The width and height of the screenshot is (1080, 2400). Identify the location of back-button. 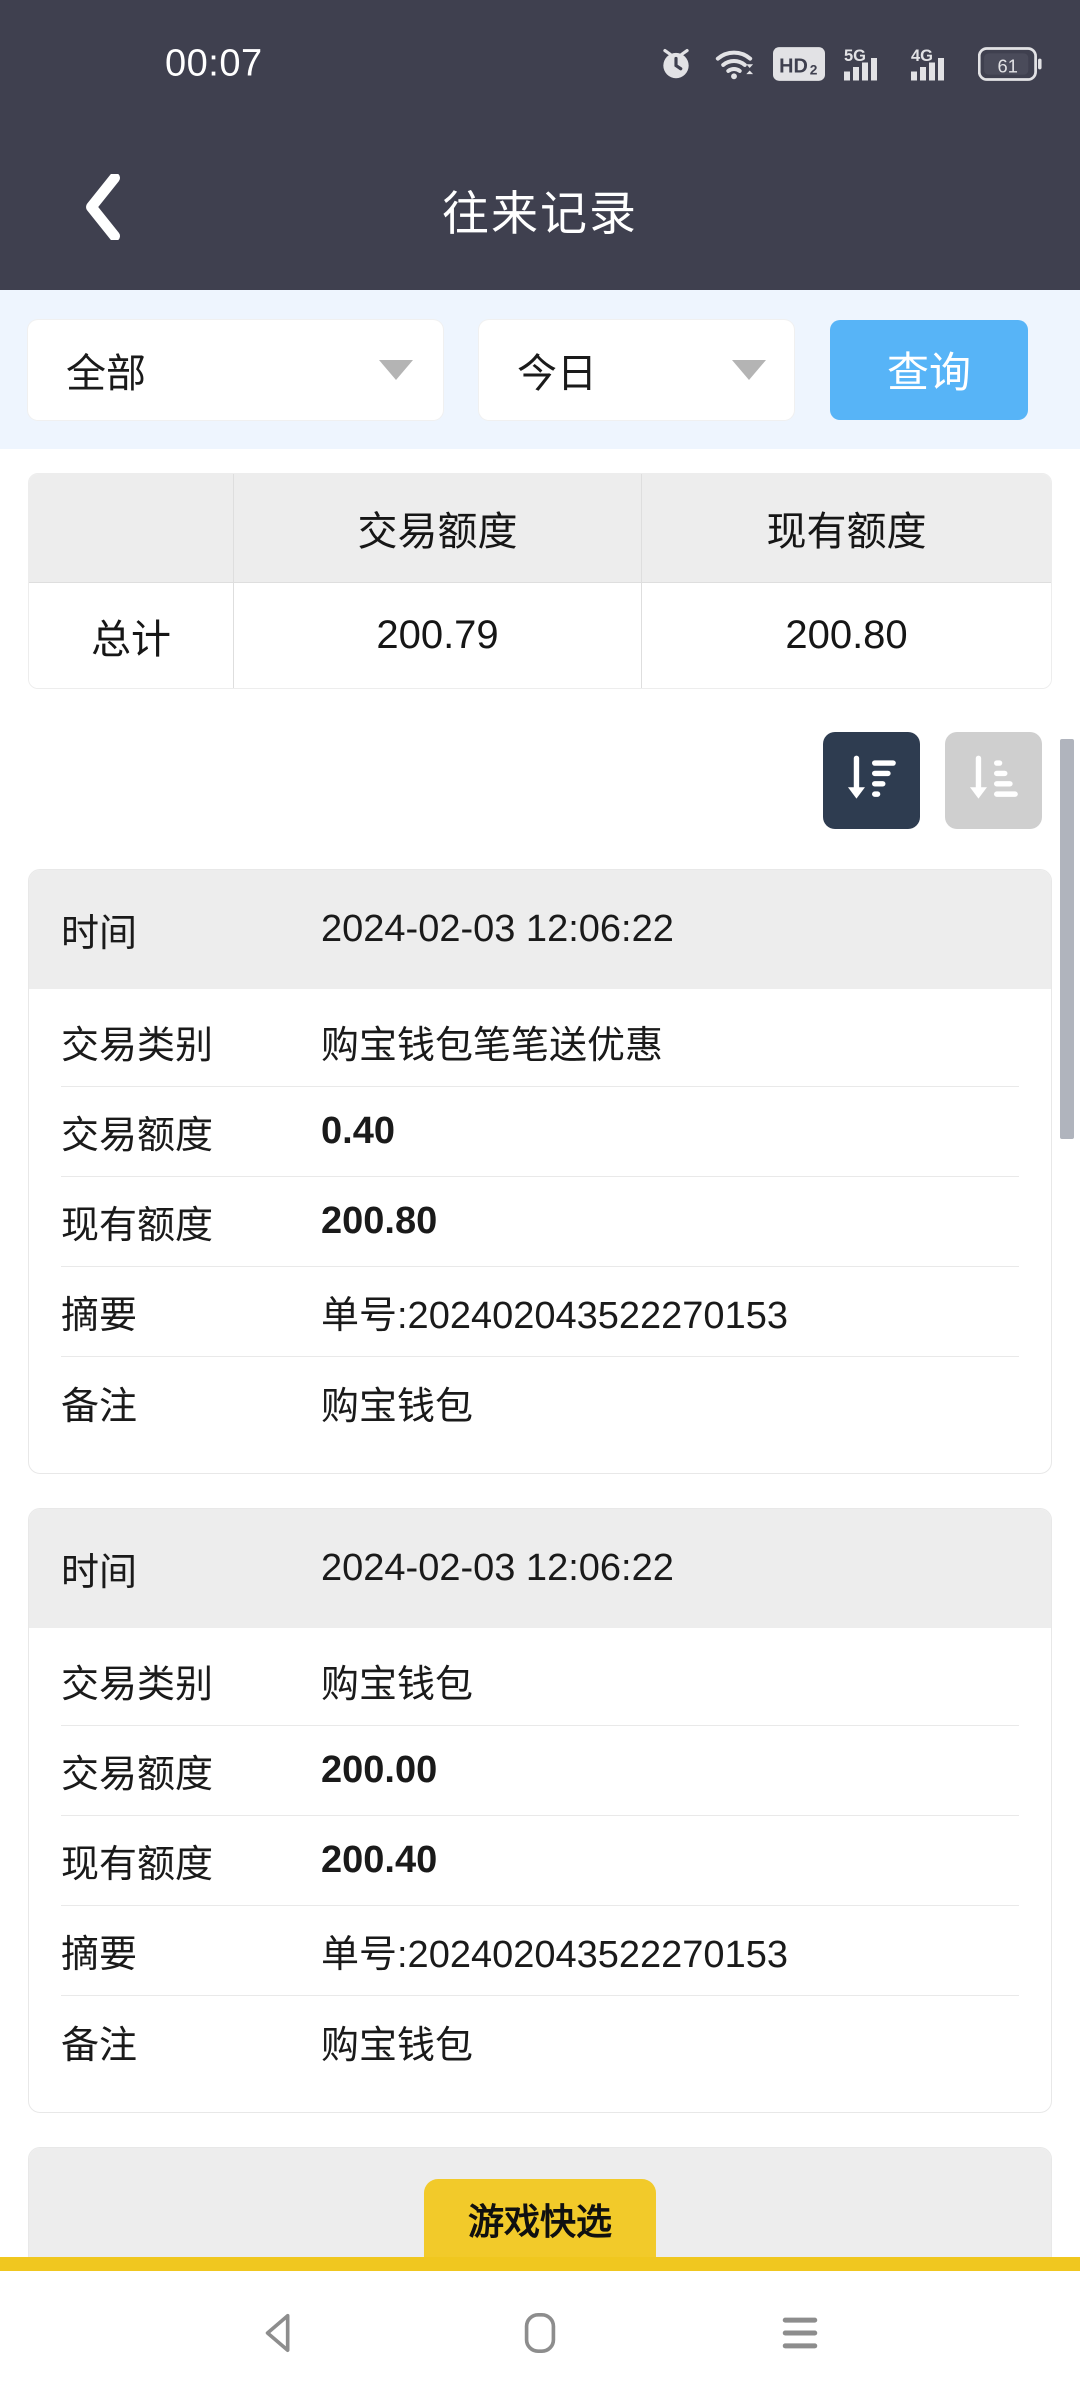
(103, 208).